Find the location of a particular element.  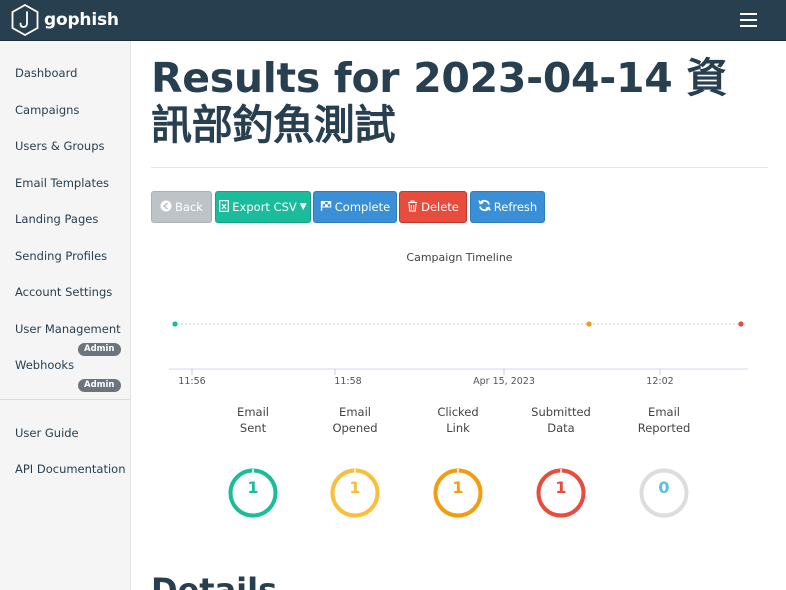

export-csv-label: Export CSV is located at coordinates (264, 207).